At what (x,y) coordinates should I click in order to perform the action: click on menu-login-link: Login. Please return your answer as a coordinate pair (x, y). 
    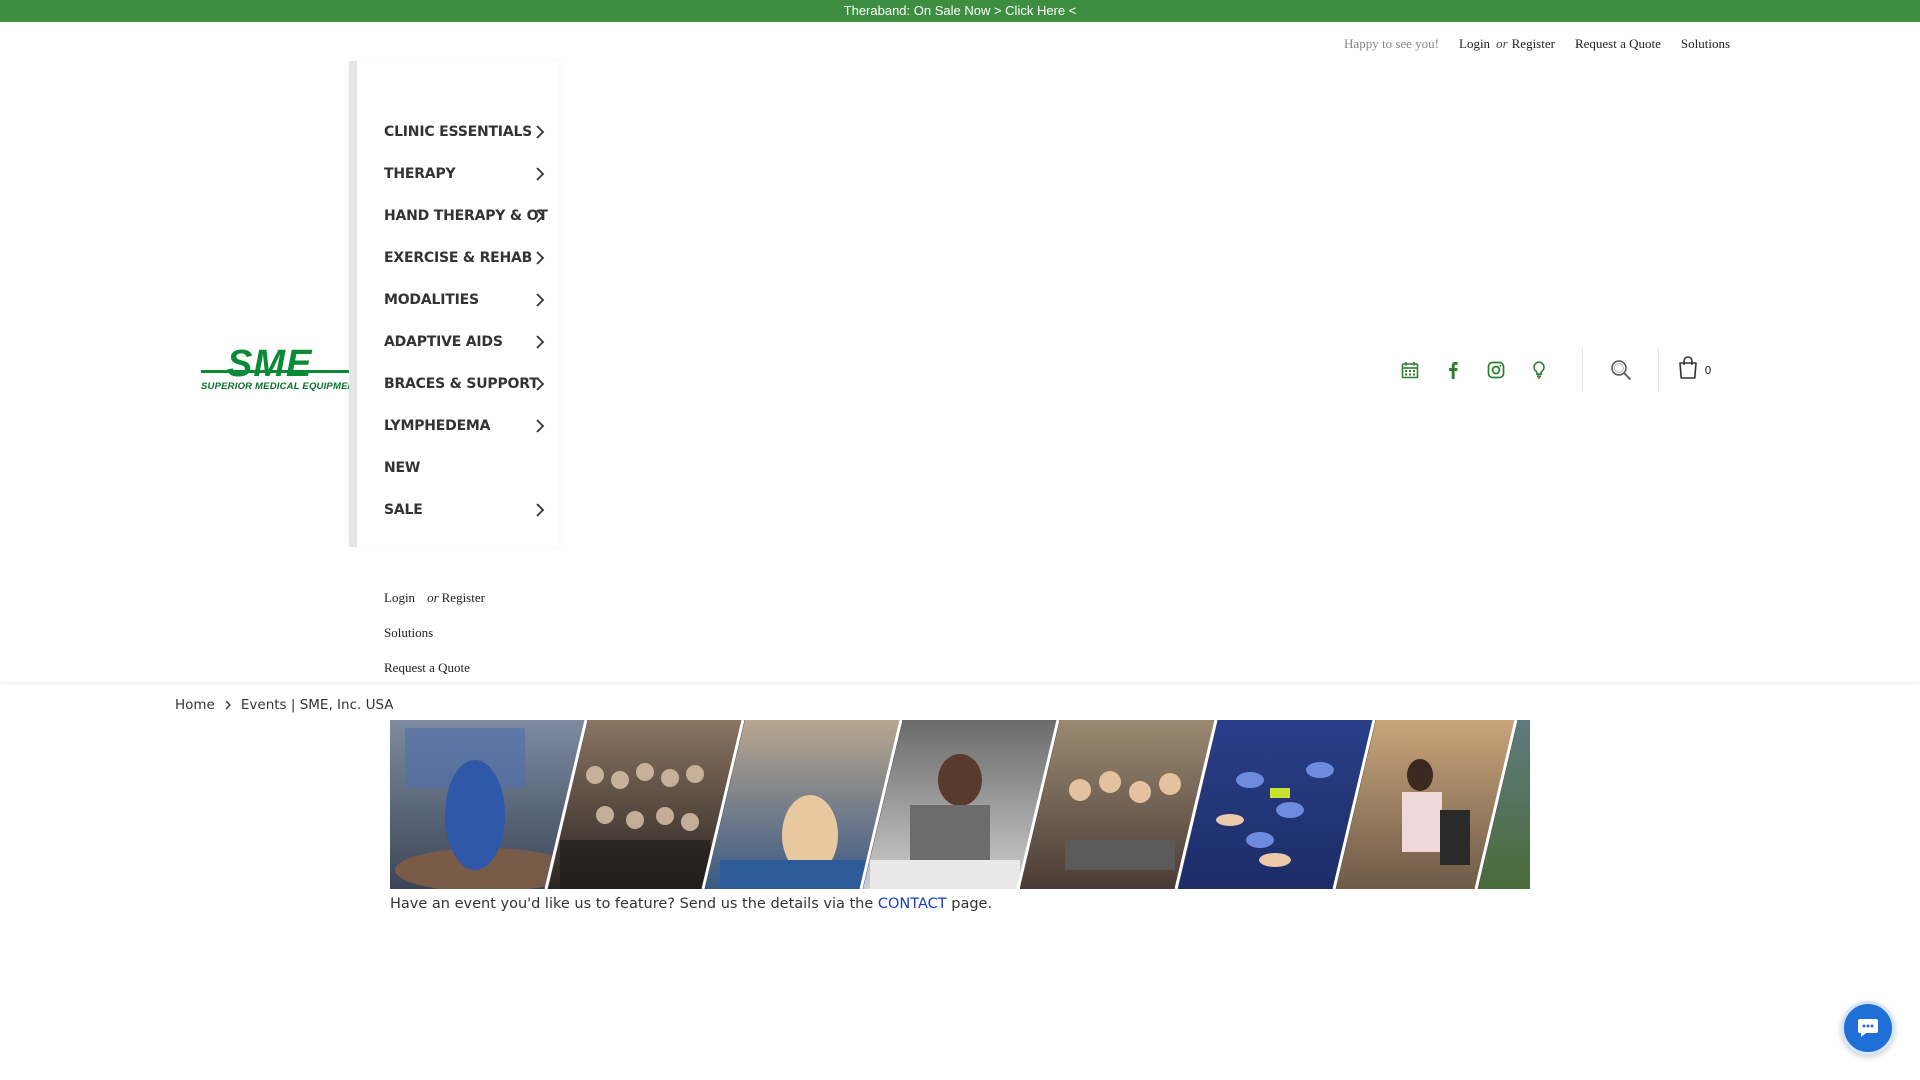
    Looking at the image, I should click on (399, 598).